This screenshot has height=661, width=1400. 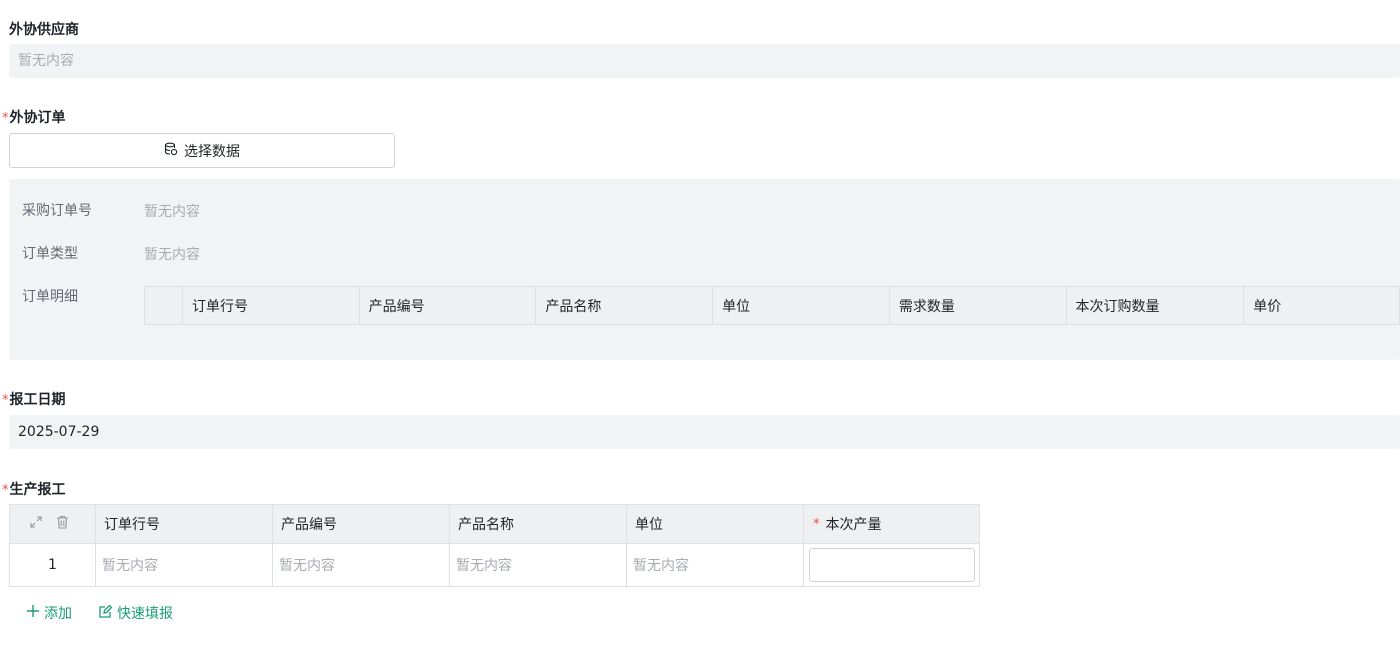 I want to click on delete-icon, so click(x=62, y=524).